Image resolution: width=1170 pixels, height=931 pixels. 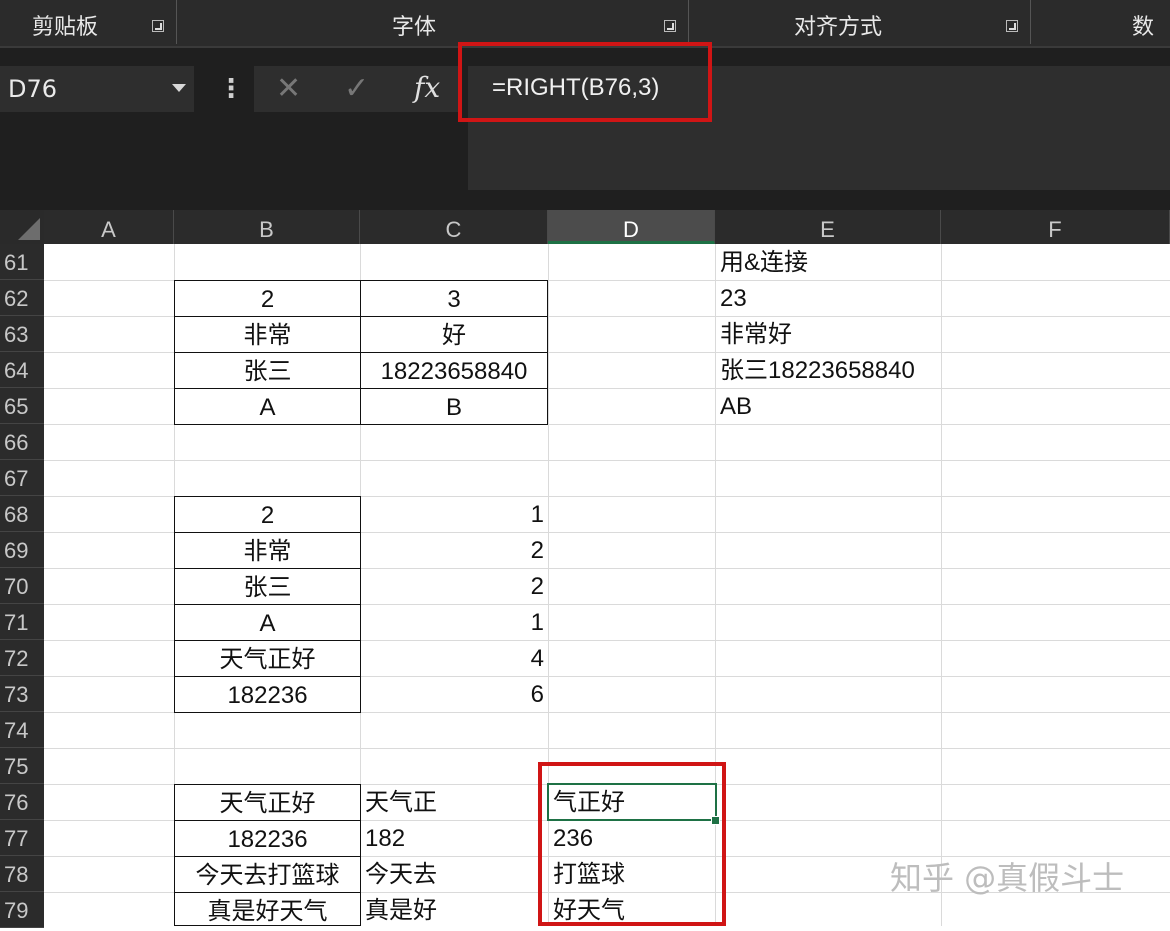 What do you see at coordinates (22, 838) in the screenshot?
I see `row-header: 77` at bounding box center [22, 838].